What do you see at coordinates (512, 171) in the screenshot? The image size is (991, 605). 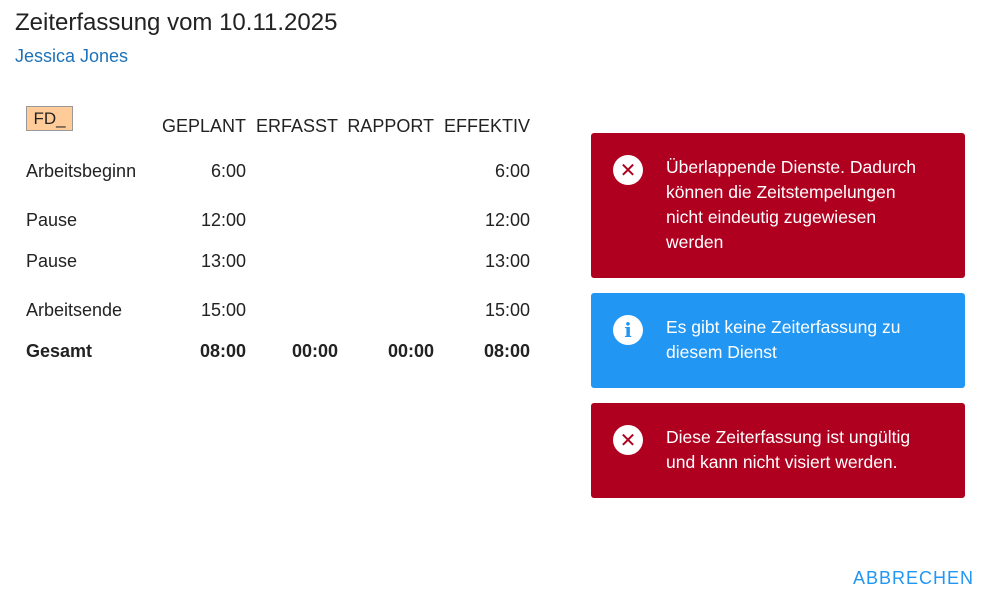 I see `row-effektiv: 6:00` at bounding box center [512, 171].